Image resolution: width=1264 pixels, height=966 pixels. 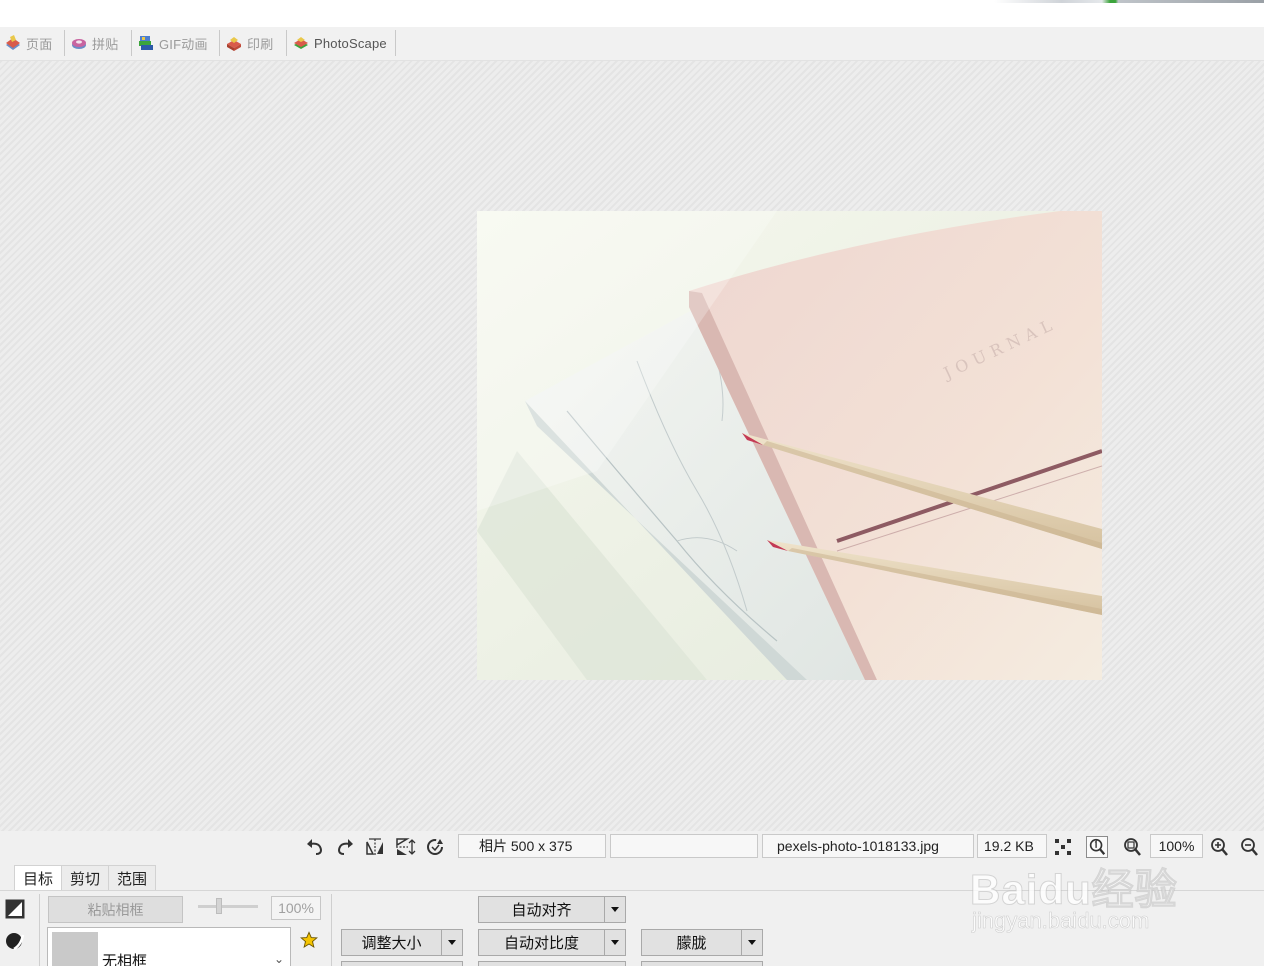 What do you see at coordinates (15, 941) in the screenshot?
I see `frame-round-icon` at bounding box center [15, 941].